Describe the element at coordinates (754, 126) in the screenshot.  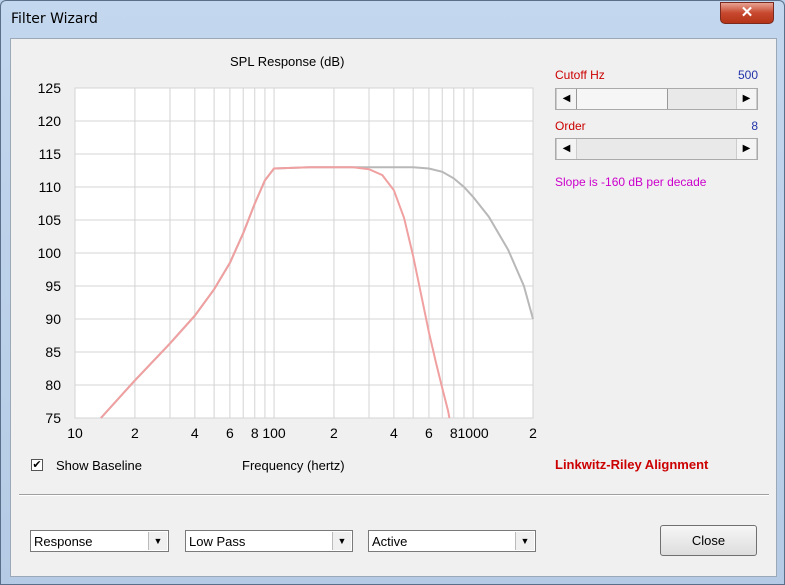
I see `order-value: 8` at that location.